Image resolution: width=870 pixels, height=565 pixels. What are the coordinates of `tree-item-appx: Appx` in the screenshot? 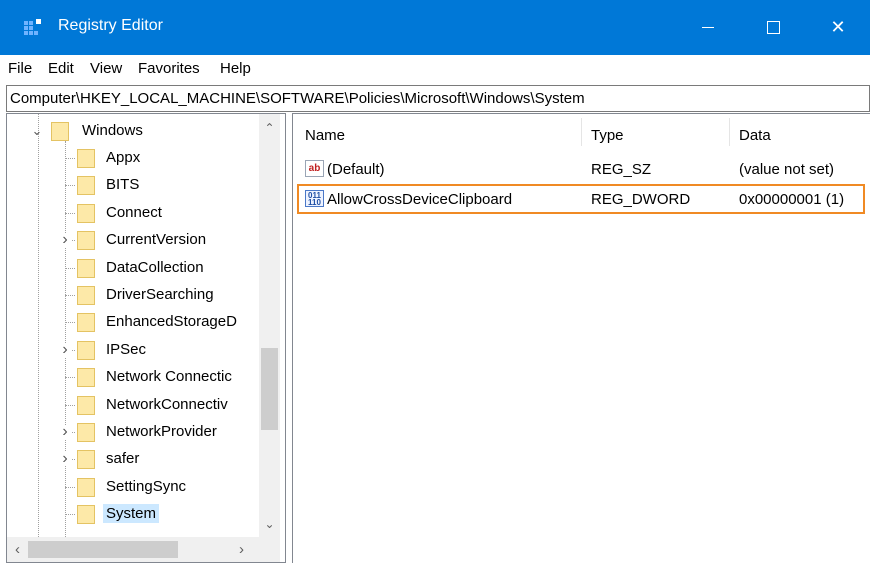 It's located at (137, 158).